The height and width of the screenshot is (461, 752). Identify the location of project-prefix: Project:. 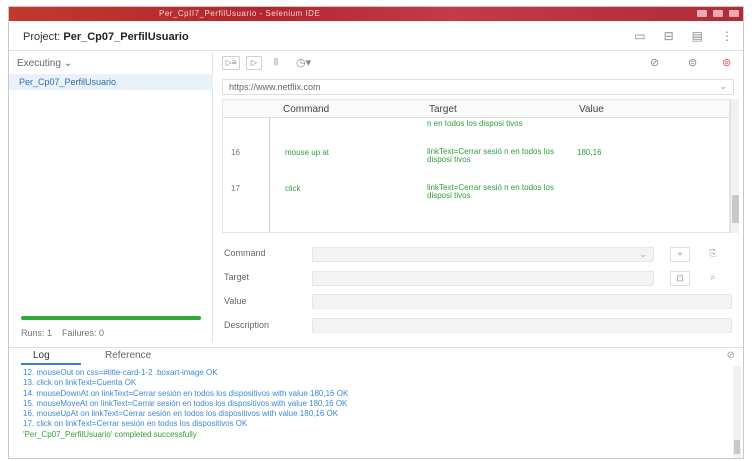
(42, 37).